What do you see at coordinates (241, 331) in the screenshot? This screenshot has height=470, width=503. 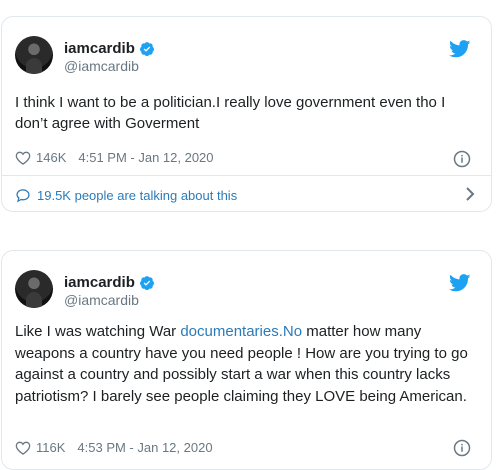 I see `tweet-link: documentaries.No` at bounding box center [241, 331].